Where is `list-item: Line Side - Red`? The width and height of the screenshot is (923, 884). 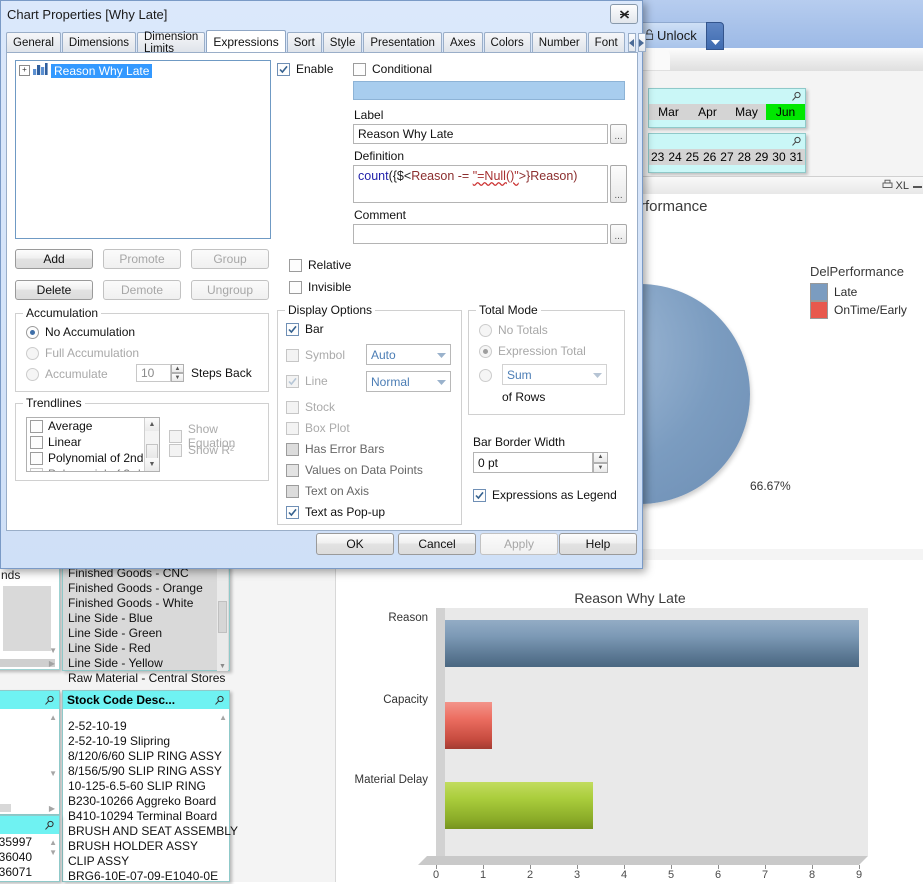
list-item: Line Side - Red is located at coordinates (146, 648).